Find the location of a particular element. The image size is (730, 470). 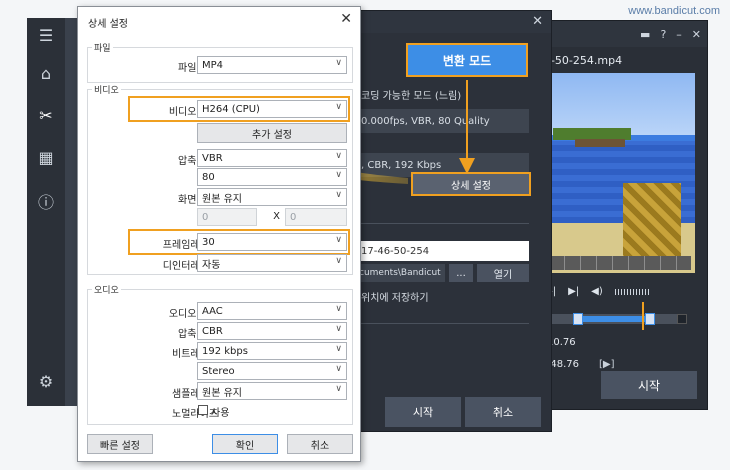

channel-select: Stereo ∨ is located at coordinates (272, 371).